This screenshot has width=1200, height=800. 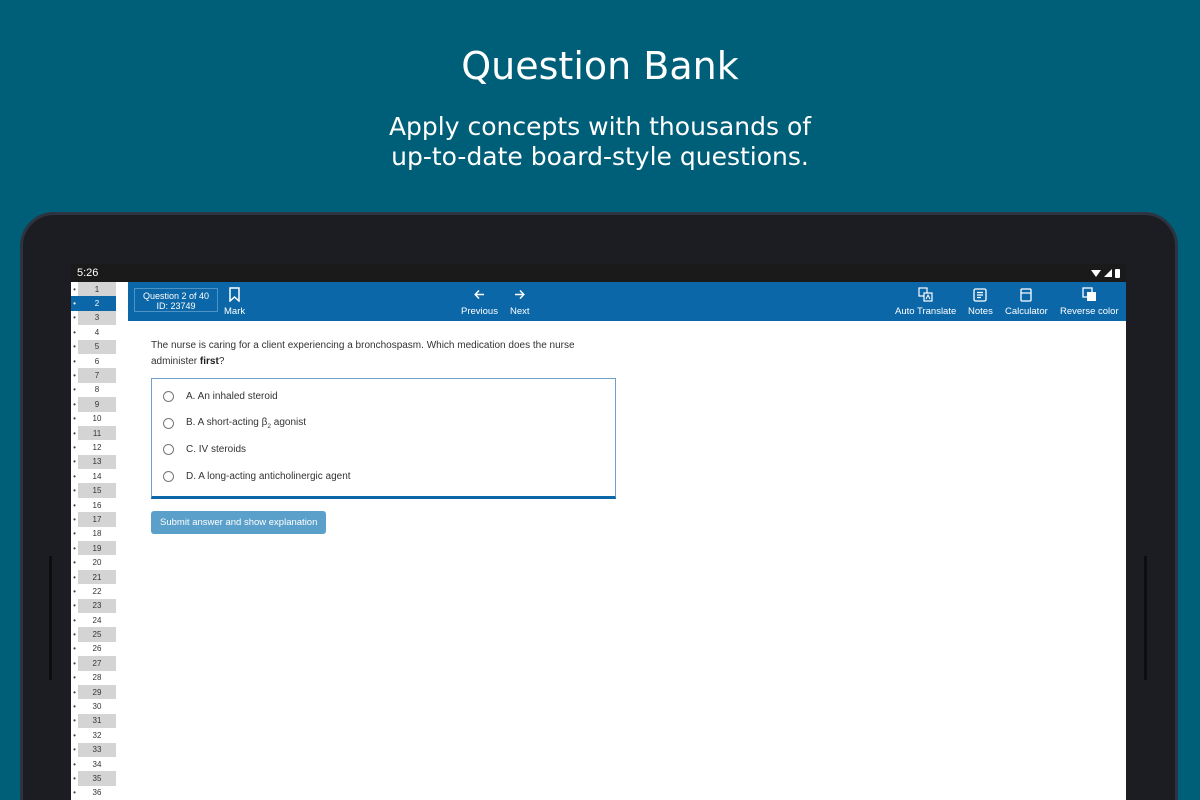 I want to click on question-nav-item: • 8, so click(x=93, y=390).